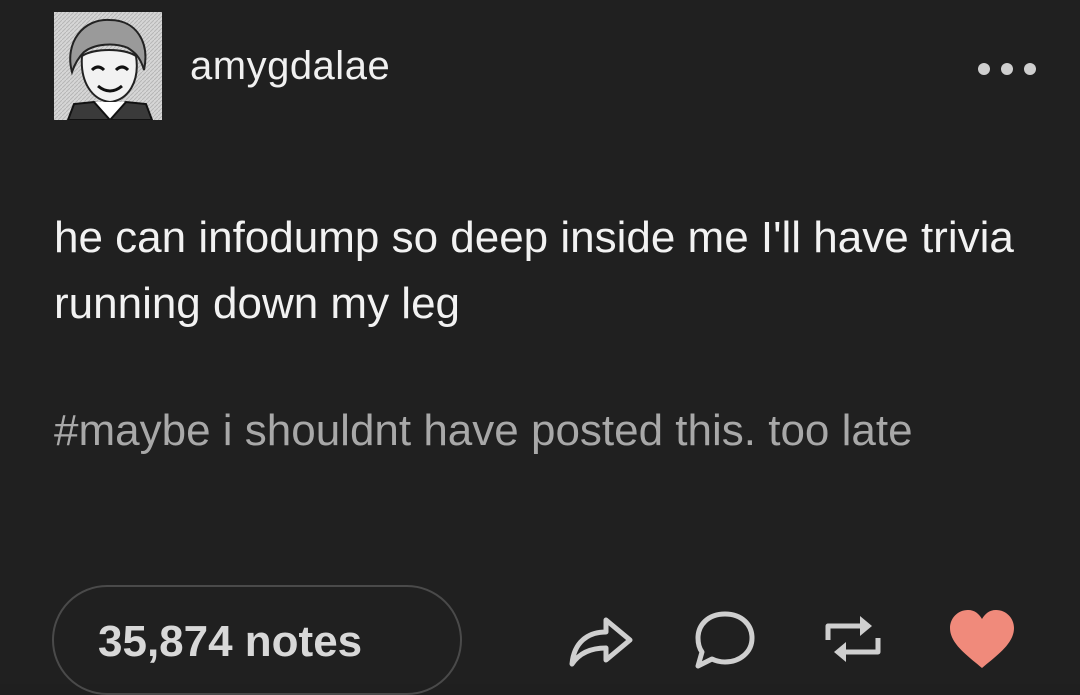 The height and width of the screenshot is (695, 1080). I want to click on reblog-icon, so click(853, 639).